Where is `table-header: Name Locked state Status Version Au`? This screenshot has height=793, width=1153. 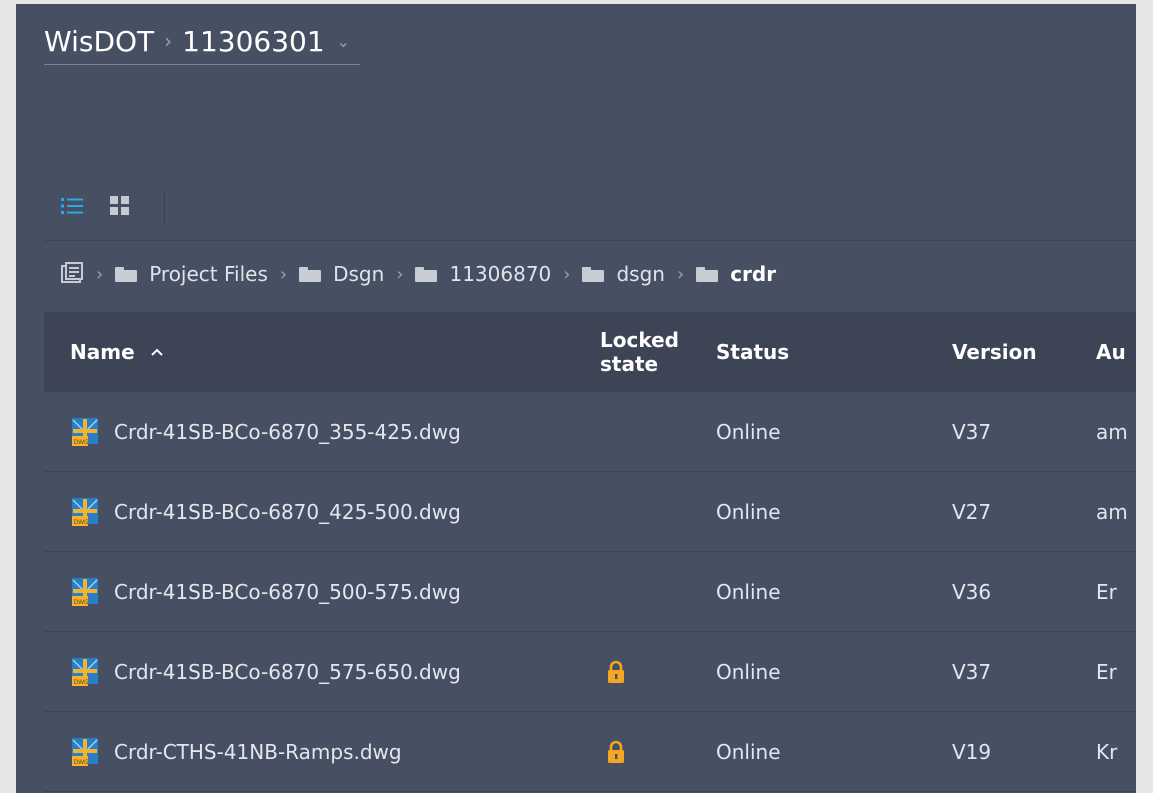 table-header: Name Locked state Status Version Au is located at coordinates (590, 352).